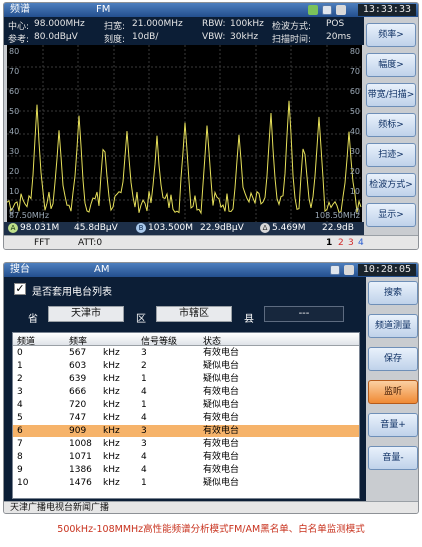 This screenshot has height=547, width=422. Describe the element at coordinates (391, 125) in the screenshot. I see `softkey-marker: 频标>` at that location.